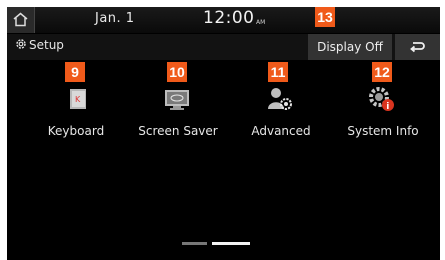 This screenshot has height=260, width=445. What do you see at coordinates (21, 44) in the screenshot?
I see `setup-gear-icon` at bounding box center [21, 44].